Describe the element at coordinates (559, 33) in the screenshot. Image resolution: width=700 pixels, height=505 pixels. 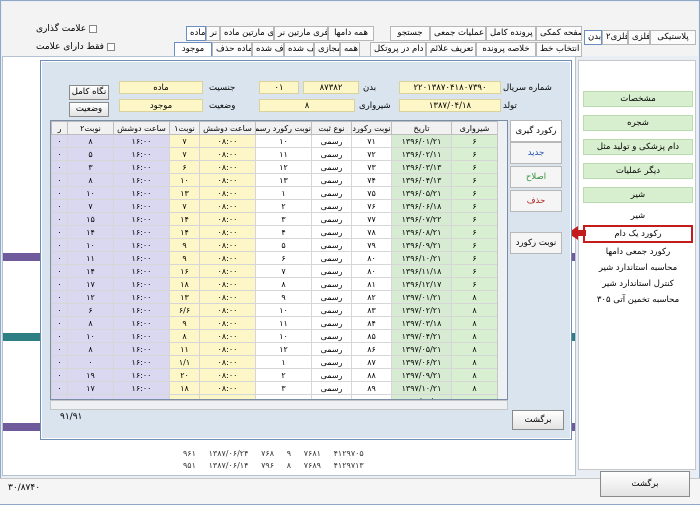
I see `helper-page-button: صفحه کمکی` at that location.